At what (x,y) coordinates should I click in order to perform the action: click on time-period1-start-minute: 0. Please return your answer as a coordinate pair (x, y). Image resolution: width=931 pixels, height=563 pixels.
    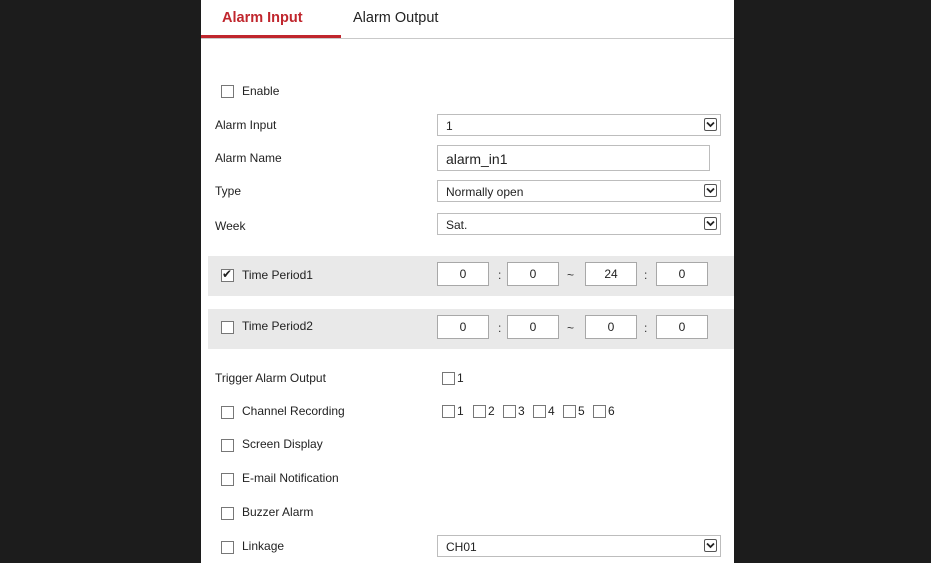
    Looking at the image, I should click on (533, 274).